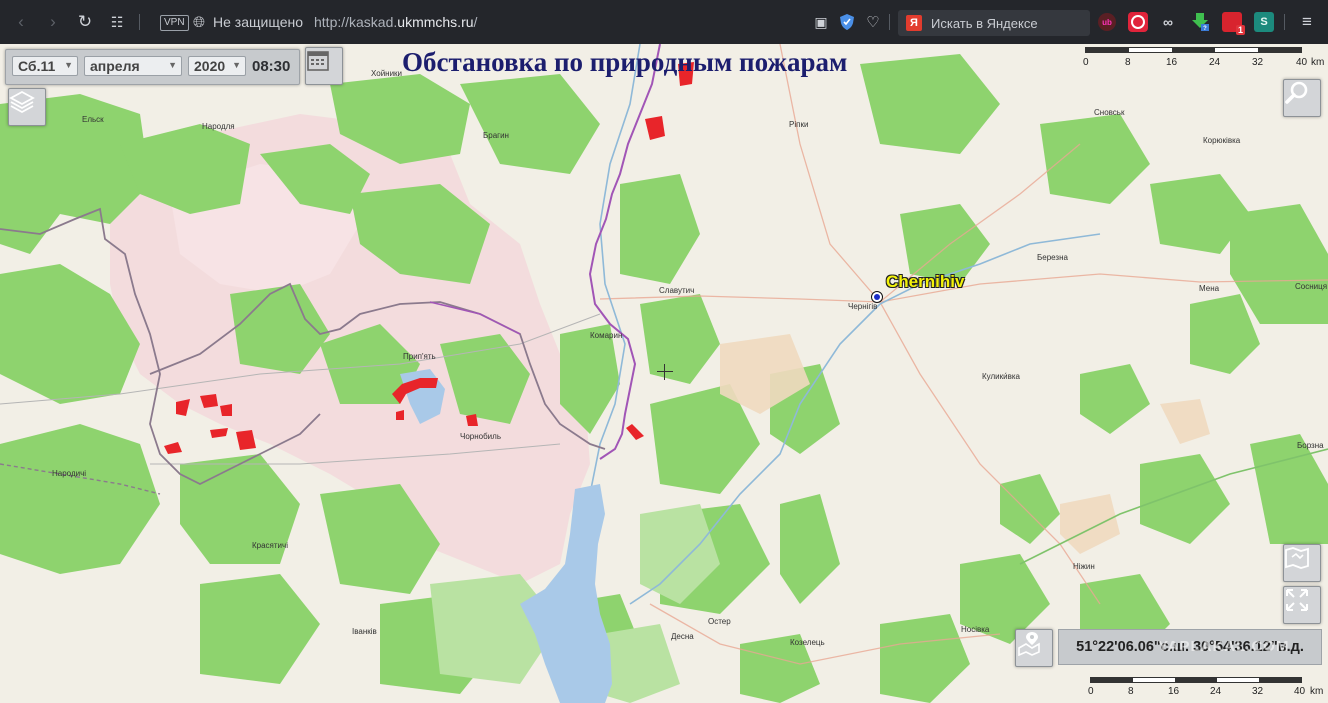 This screenshot has width=1328, height=703. I want to click on day-select: Сб.11 ▼, so click(45, 66).